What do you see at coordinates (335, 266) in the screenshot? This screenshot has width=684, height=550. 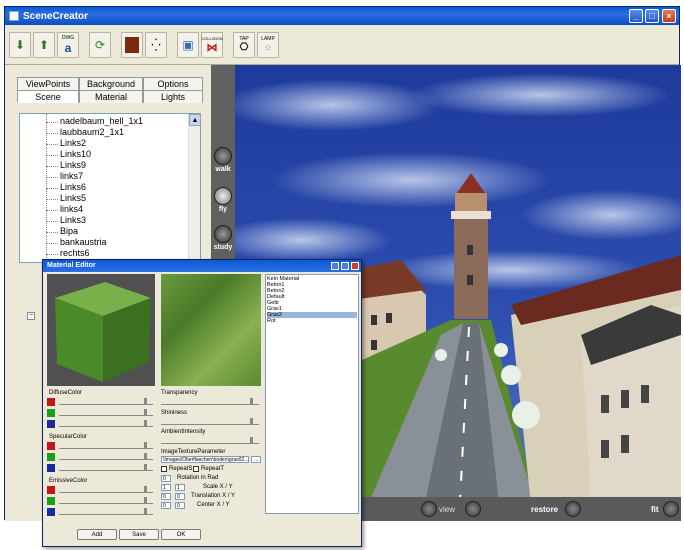 I see `minimize-button` at bounding box center [335, 266].